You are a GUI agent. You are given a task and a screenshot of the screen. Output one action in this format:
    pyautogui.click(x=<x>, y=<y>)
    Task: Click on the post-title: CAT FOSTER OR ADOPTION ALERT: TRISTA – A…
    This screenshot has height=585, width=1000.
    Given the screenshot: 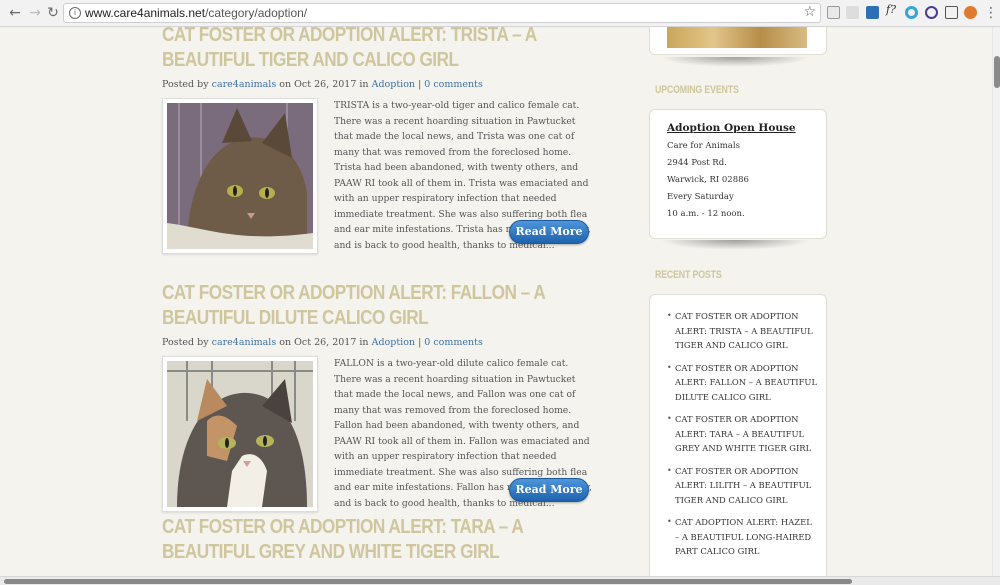 What is the action you would take?
    pyautogui.click(x=377, y=50)
    